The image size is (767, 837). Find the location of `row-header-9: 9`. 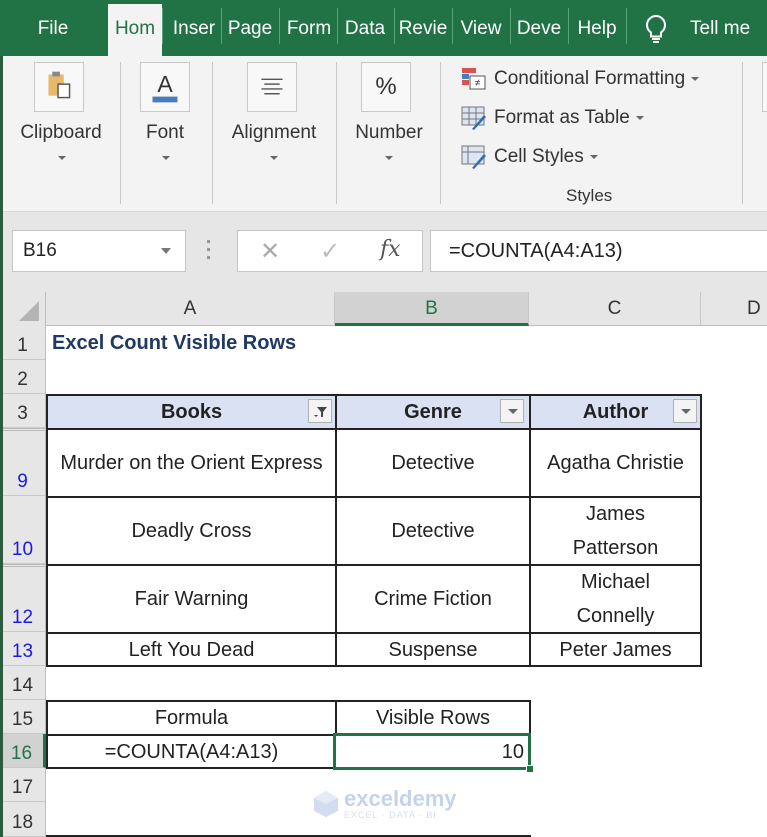

row-header-9: 9 is located at coordinates (23, 462).